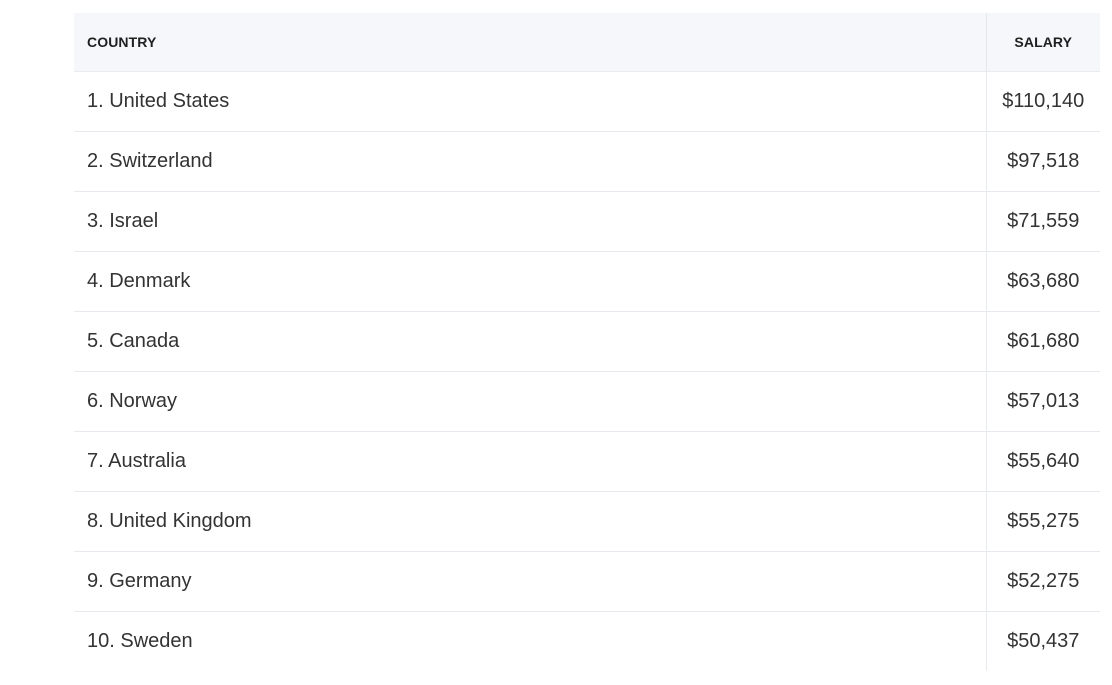 This screenshot has height=685, width=1112. What do you see at coordinates (1042, 461) in the screenshot?
I see `salary-cell: $55,640` at bounding box center [1042, 461].